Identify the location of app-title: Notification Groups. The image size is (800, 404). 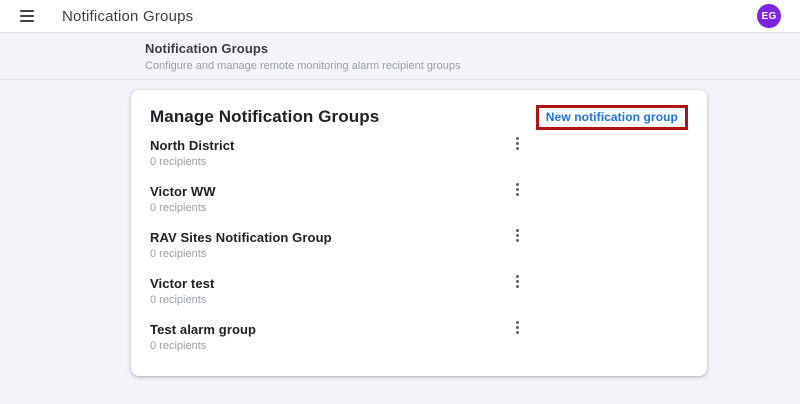
(128, 16).